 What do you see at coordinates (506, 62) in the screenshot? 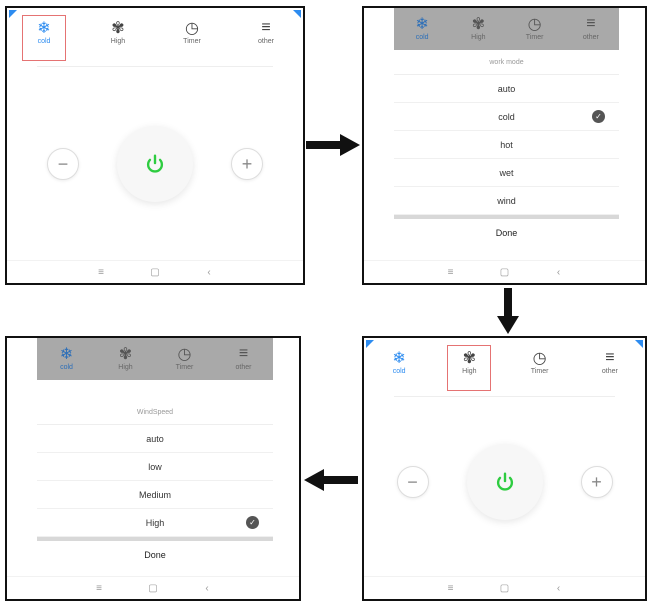
I see `sheet-title: work mode` at bounding box center [506, 62].